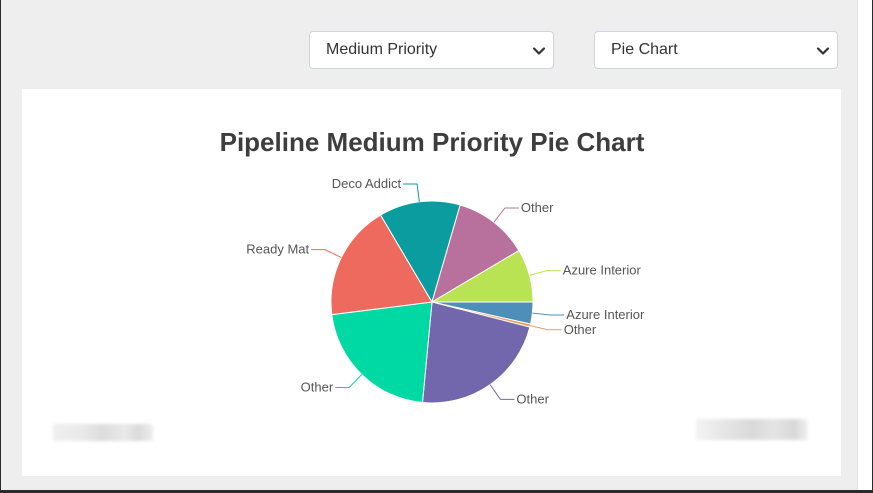 This screenshot has width=873, height=493. What do you see at coordinates (0, 246) in the screenshot?
I see `window-frame-left` at bounding box center [0, 246].